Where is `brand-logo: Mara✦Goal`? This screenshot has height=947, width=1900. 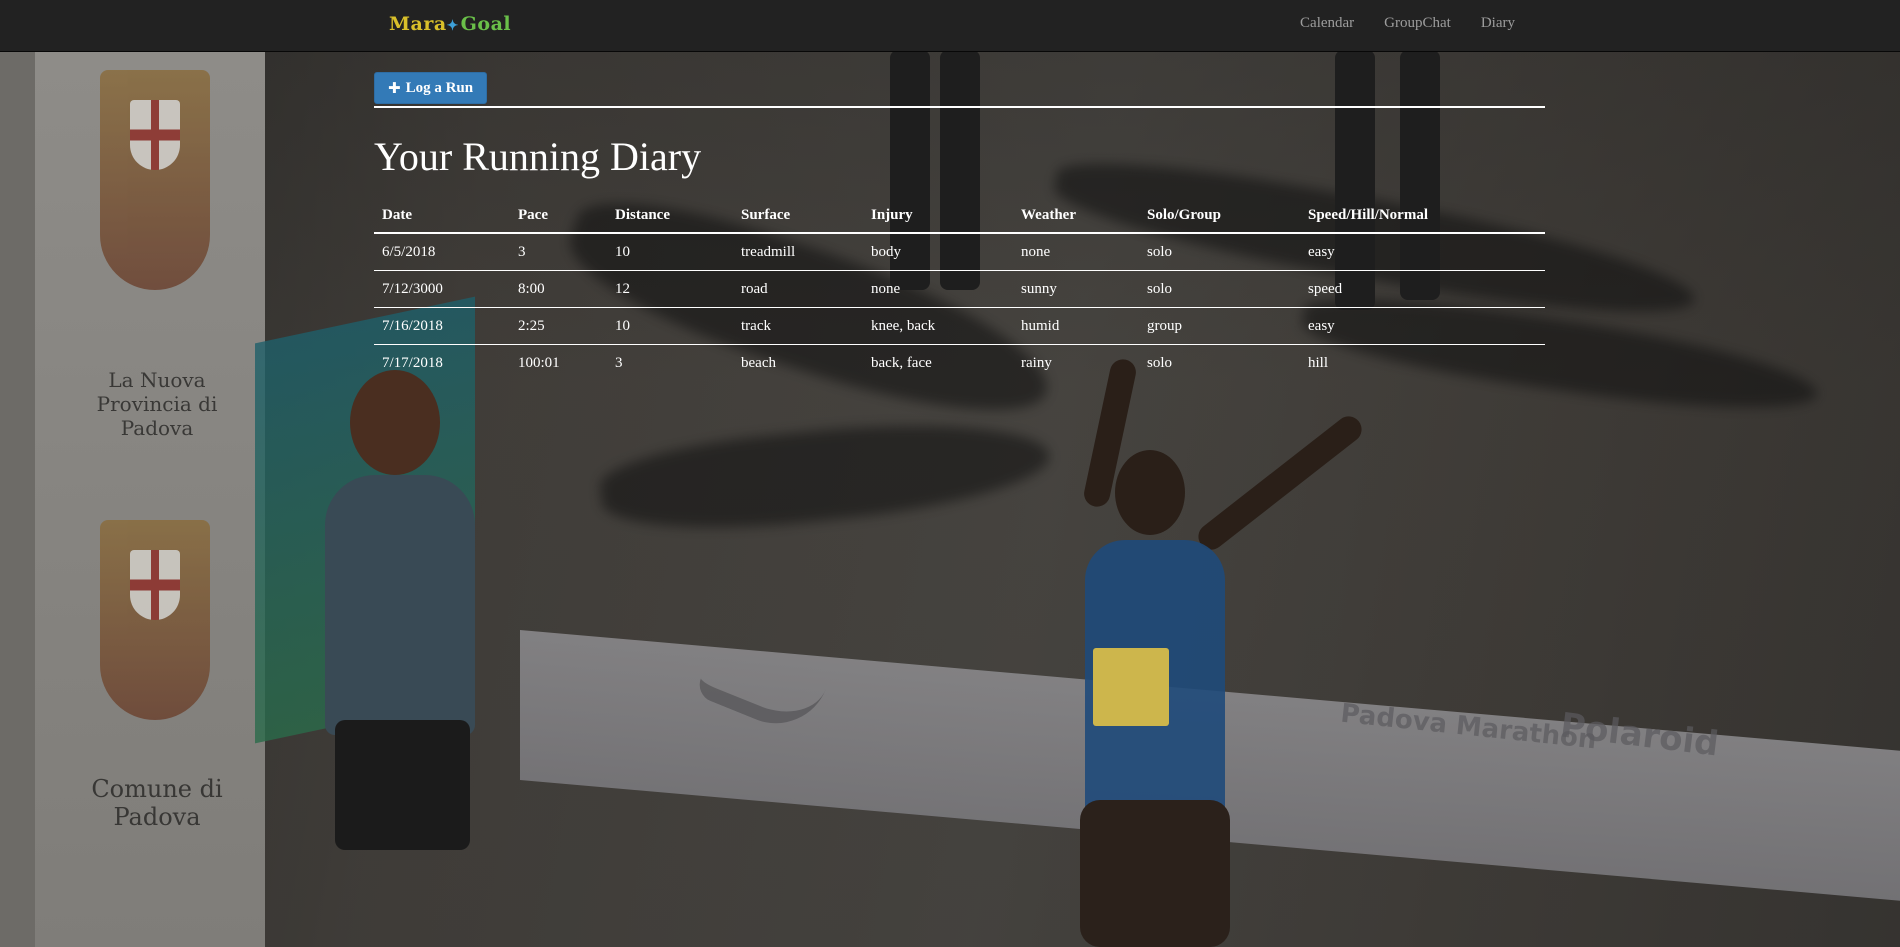
brand-logo: Mara✦Goal is located at coordinates (450, 24).